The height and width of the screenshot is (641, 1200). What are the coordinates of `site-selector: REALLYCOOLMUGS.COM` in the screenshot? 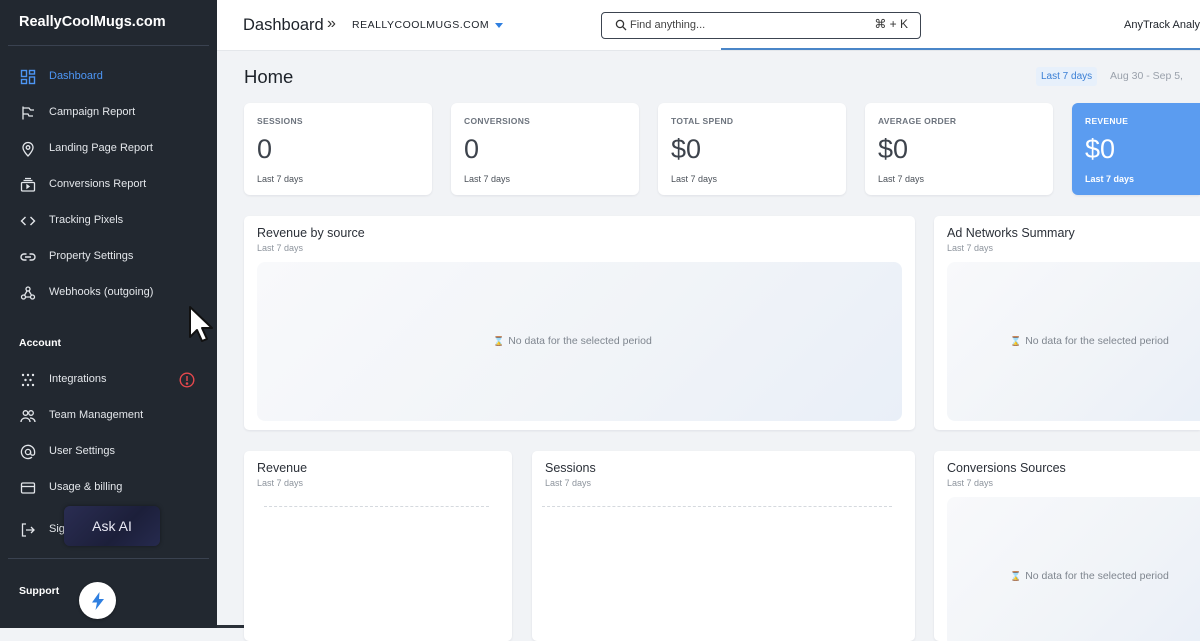 It's located at (428, 25).